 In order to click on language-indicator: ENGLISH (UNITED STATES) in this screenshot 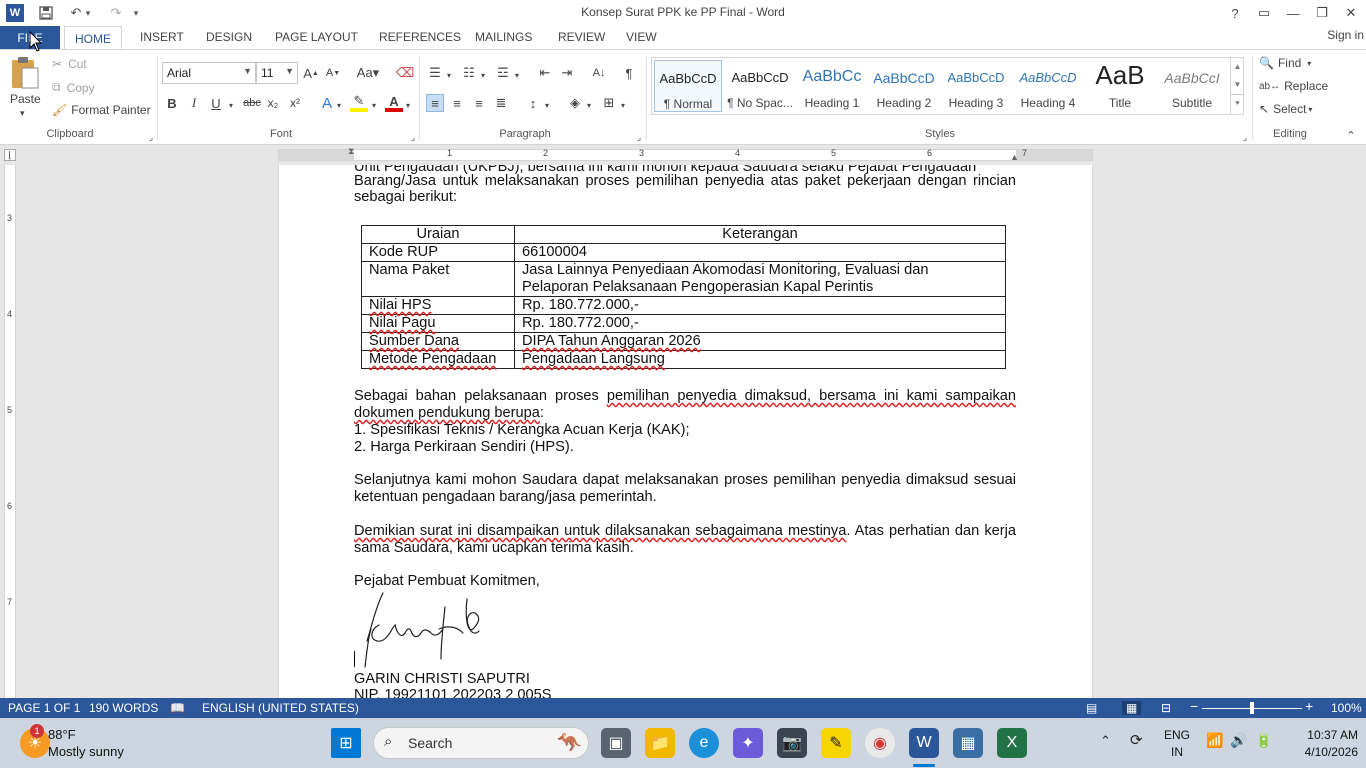, I will do `click(280, 708)`.